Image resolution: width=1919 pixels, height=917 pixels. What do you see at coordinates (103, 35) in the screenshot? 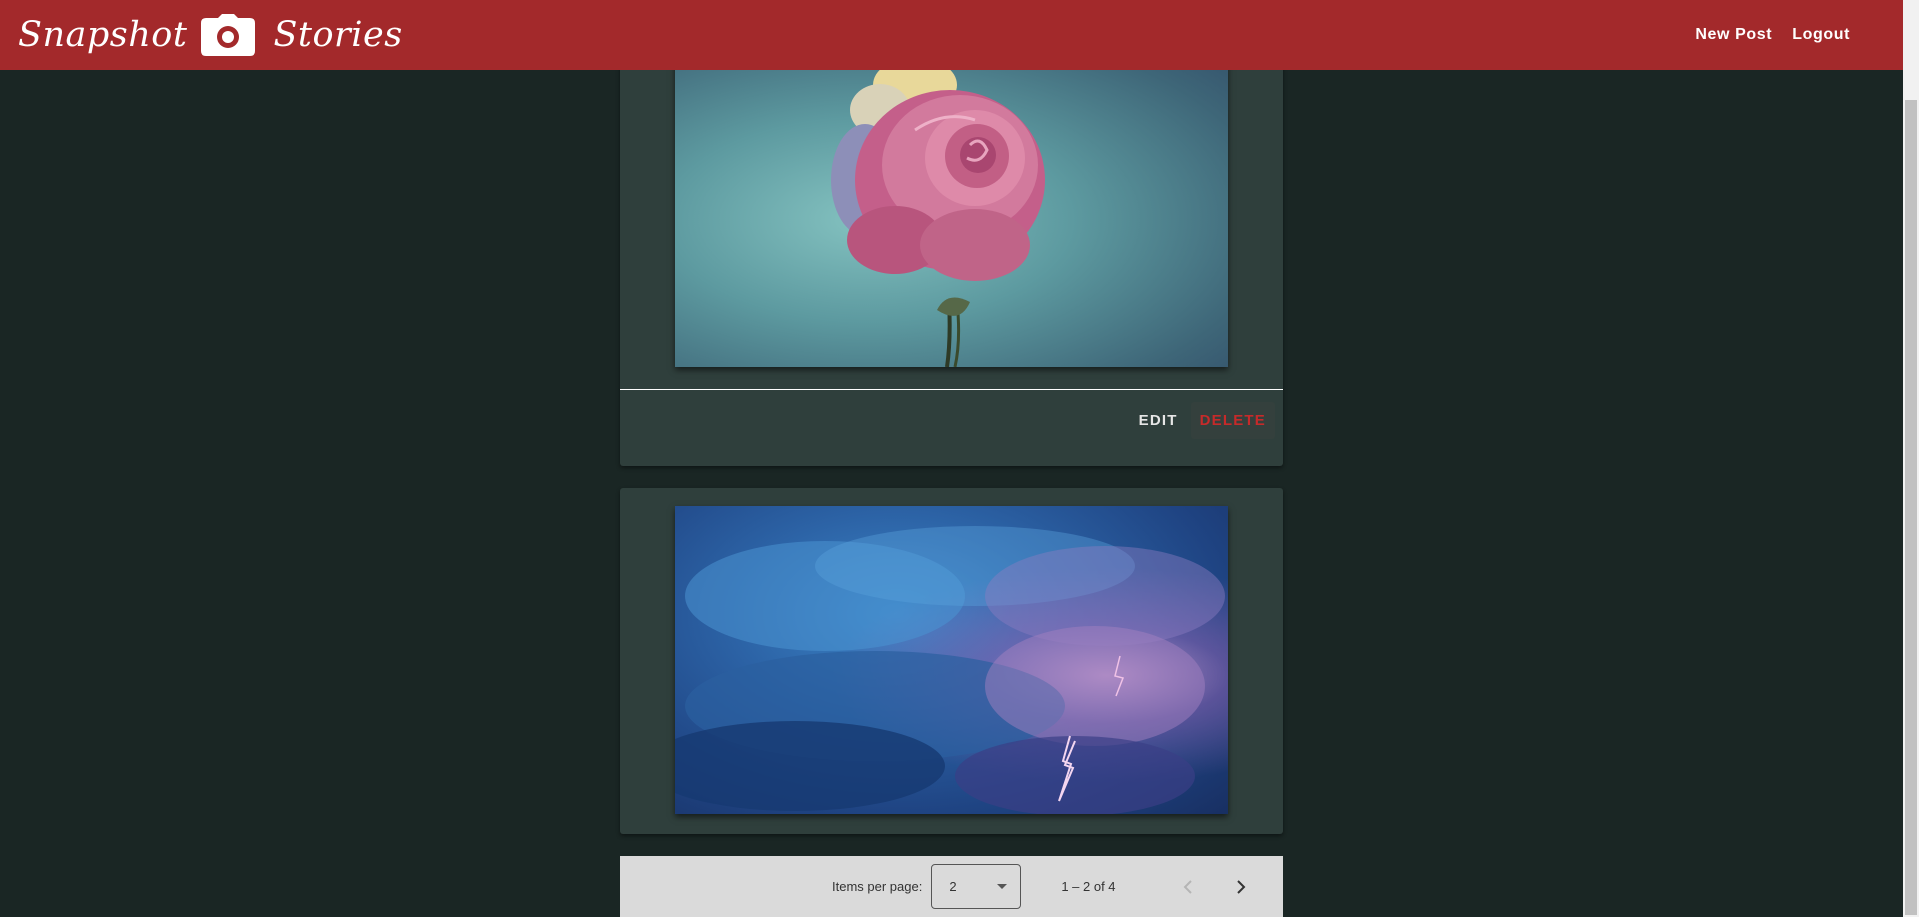
I see `brand-word-left: Snapshot` at bounding box center [103, 35].